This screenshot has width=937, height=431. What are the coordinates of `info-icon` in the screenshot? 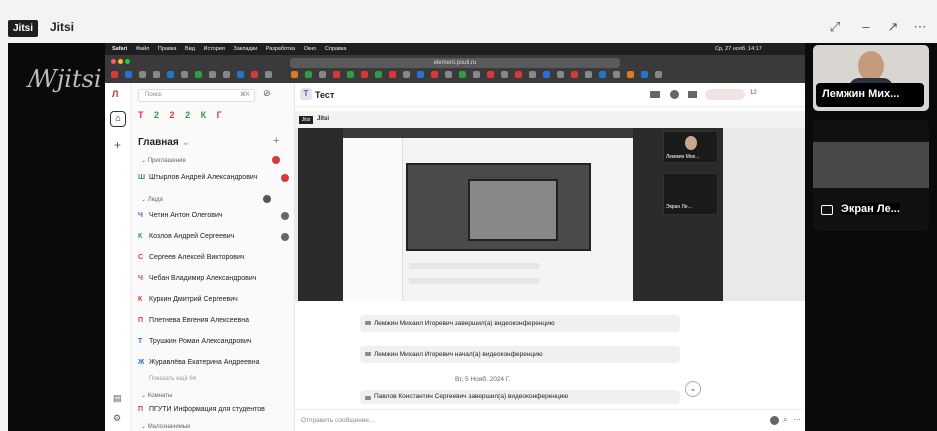 It's located at (674, 94).